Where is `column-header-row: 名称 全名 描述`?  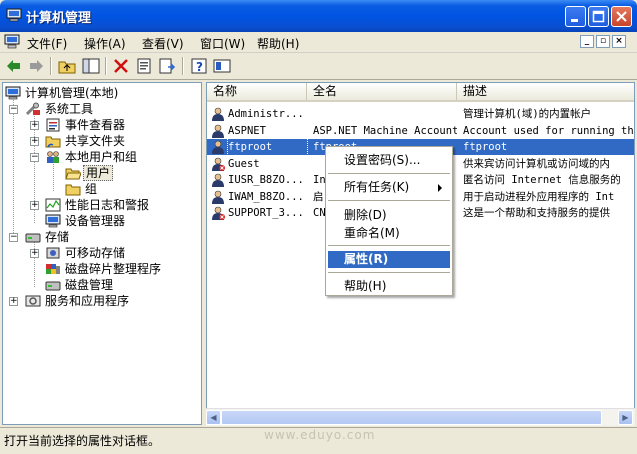
column-header-row: 名称 全名 描述 is located at coordinates (420, 92).